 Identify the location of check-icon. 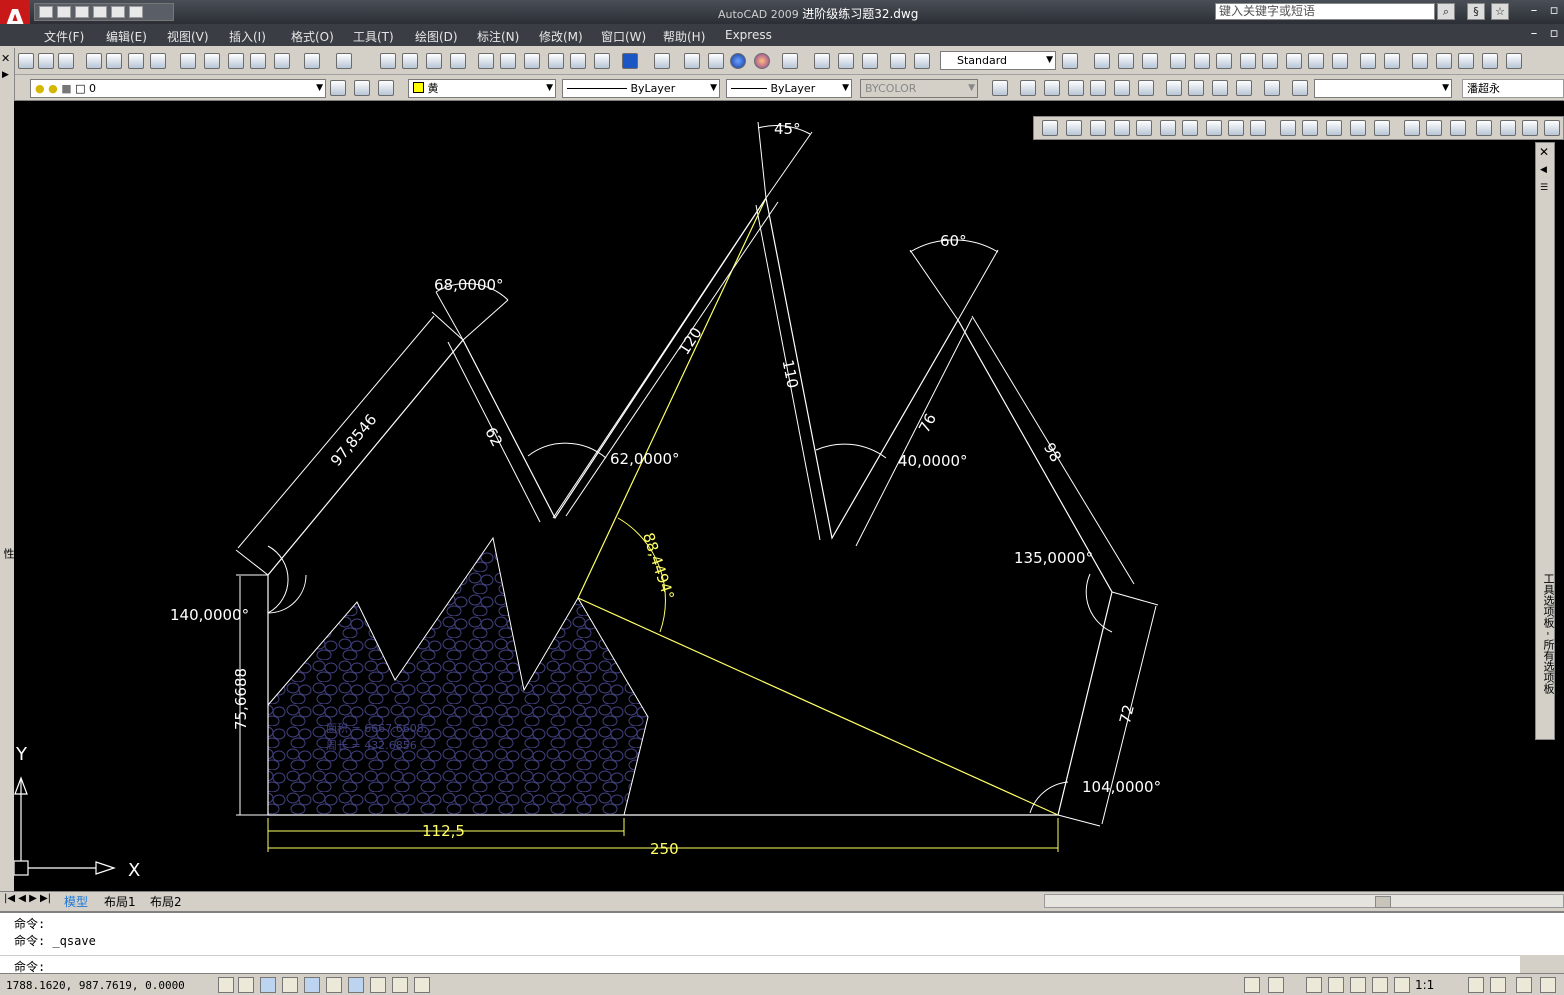
(1444, 61).